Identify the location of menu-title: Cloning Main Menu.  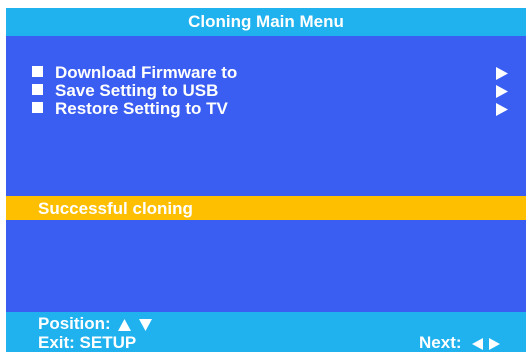
(266, 21).